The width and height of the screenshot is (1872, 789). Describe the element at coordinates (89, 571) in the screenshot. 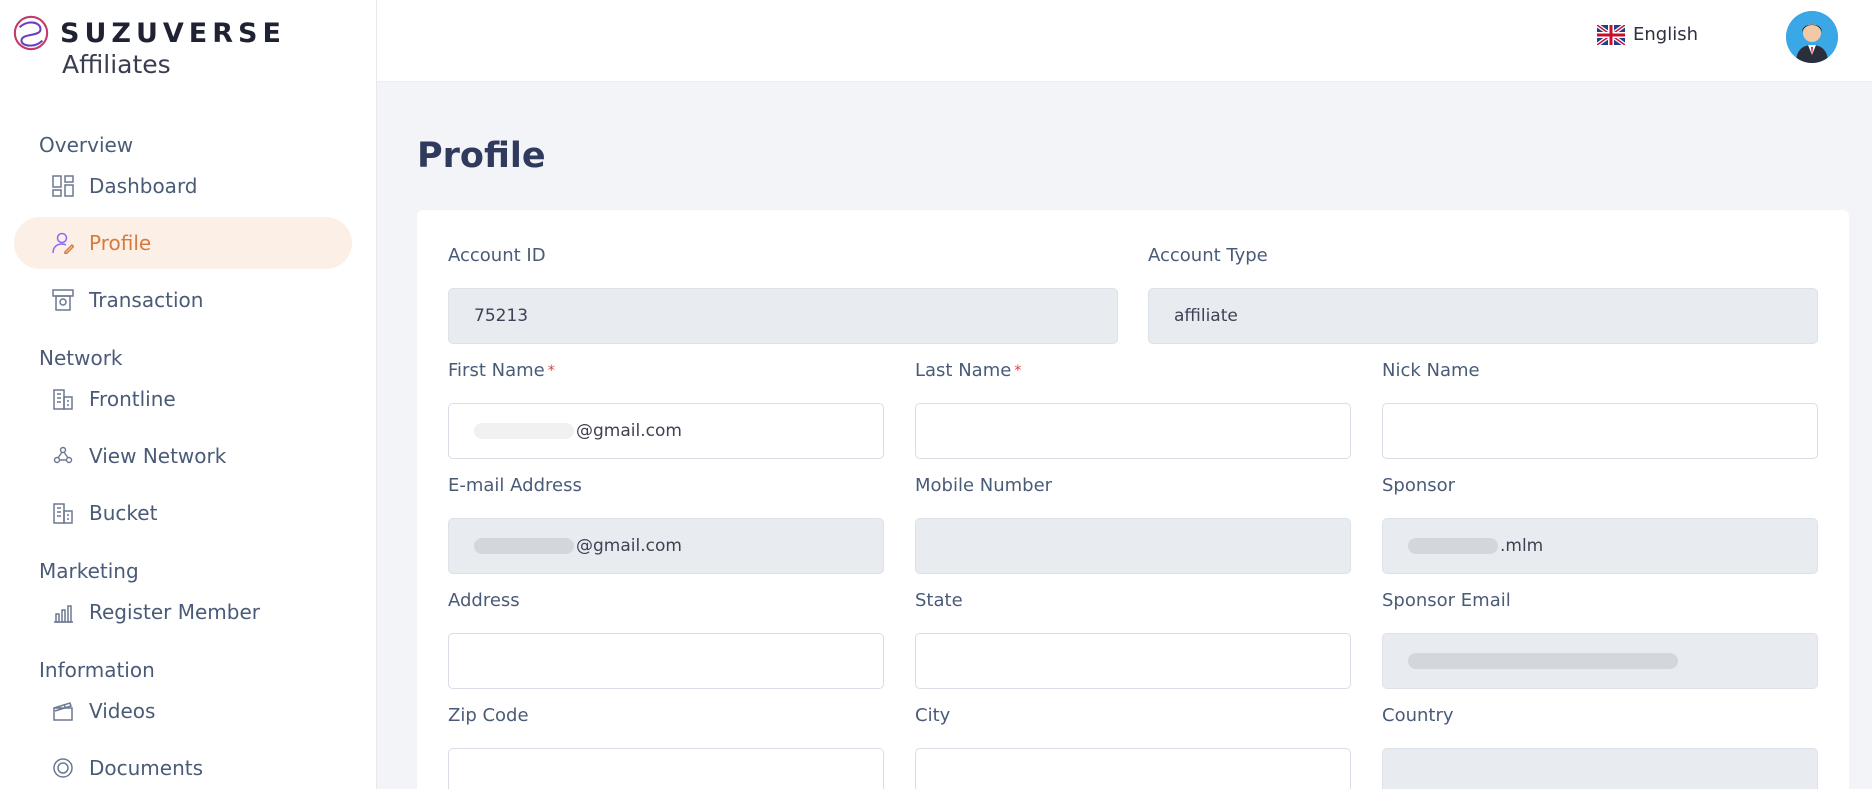

I see `nav-section-marketing: Marketing` at that location.